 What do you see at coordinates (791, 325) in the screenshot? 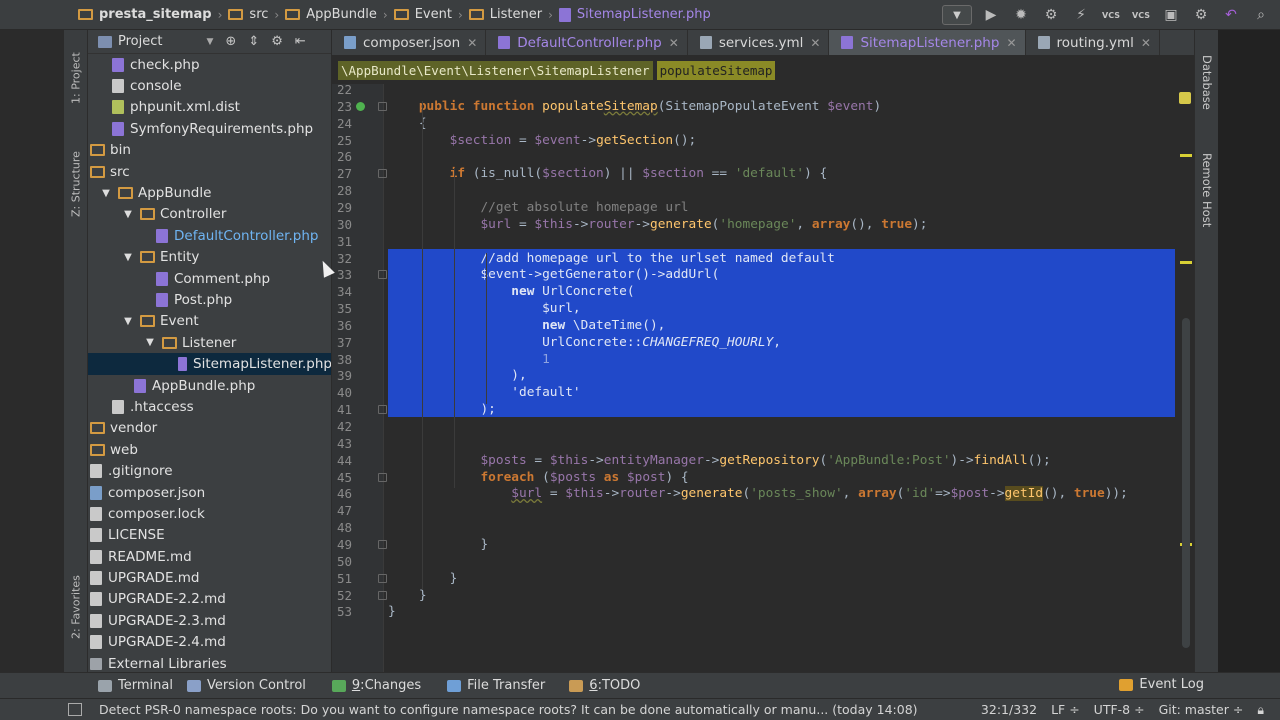
I see `code-line: new \DateTime(),` at bounding box center [791, 325].